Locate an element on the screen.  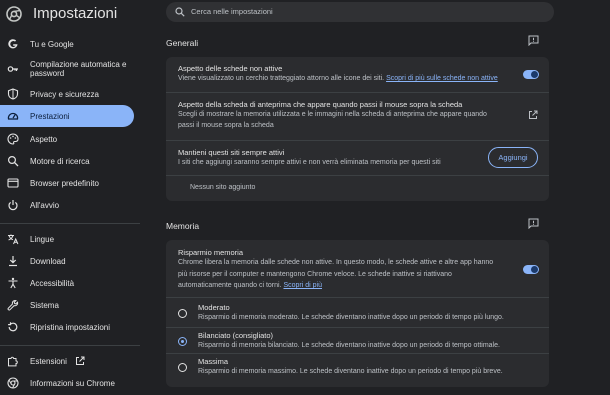
speedometer-icon is located at coordinates (13, 116).